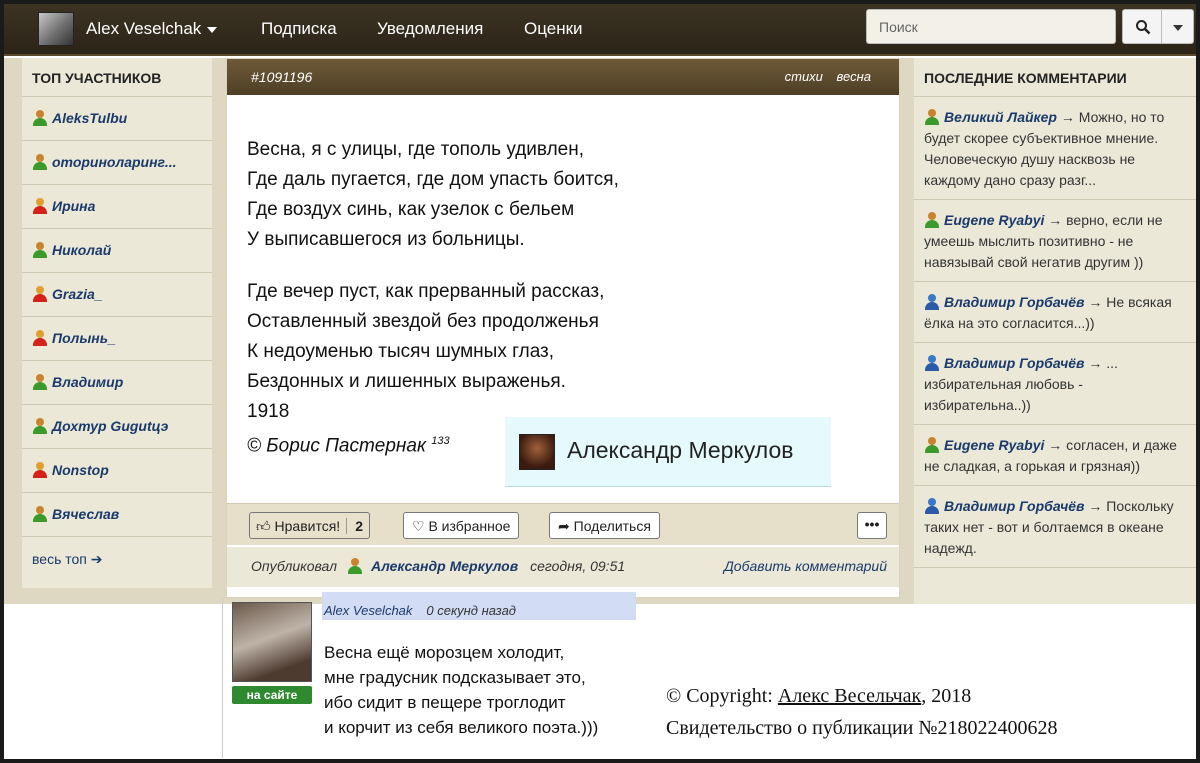 The width and height of the screenshot is (1200, 763). What do you see at coordinates (368, 610) in the screenshot?
I see `reply-author: Alex Veselchak` at bounding box center [368, 610].